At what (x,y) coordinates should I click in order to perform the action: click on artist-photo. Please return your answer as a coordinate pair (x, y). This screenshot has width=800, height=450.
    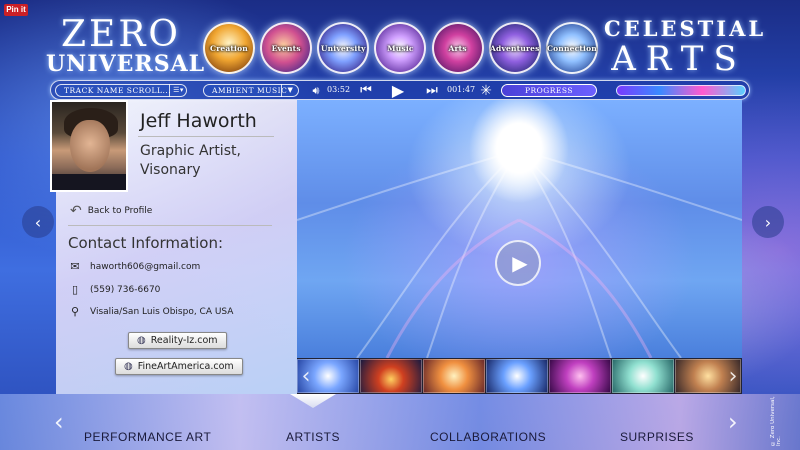
    Looking at the image, I should click on (89, 146).